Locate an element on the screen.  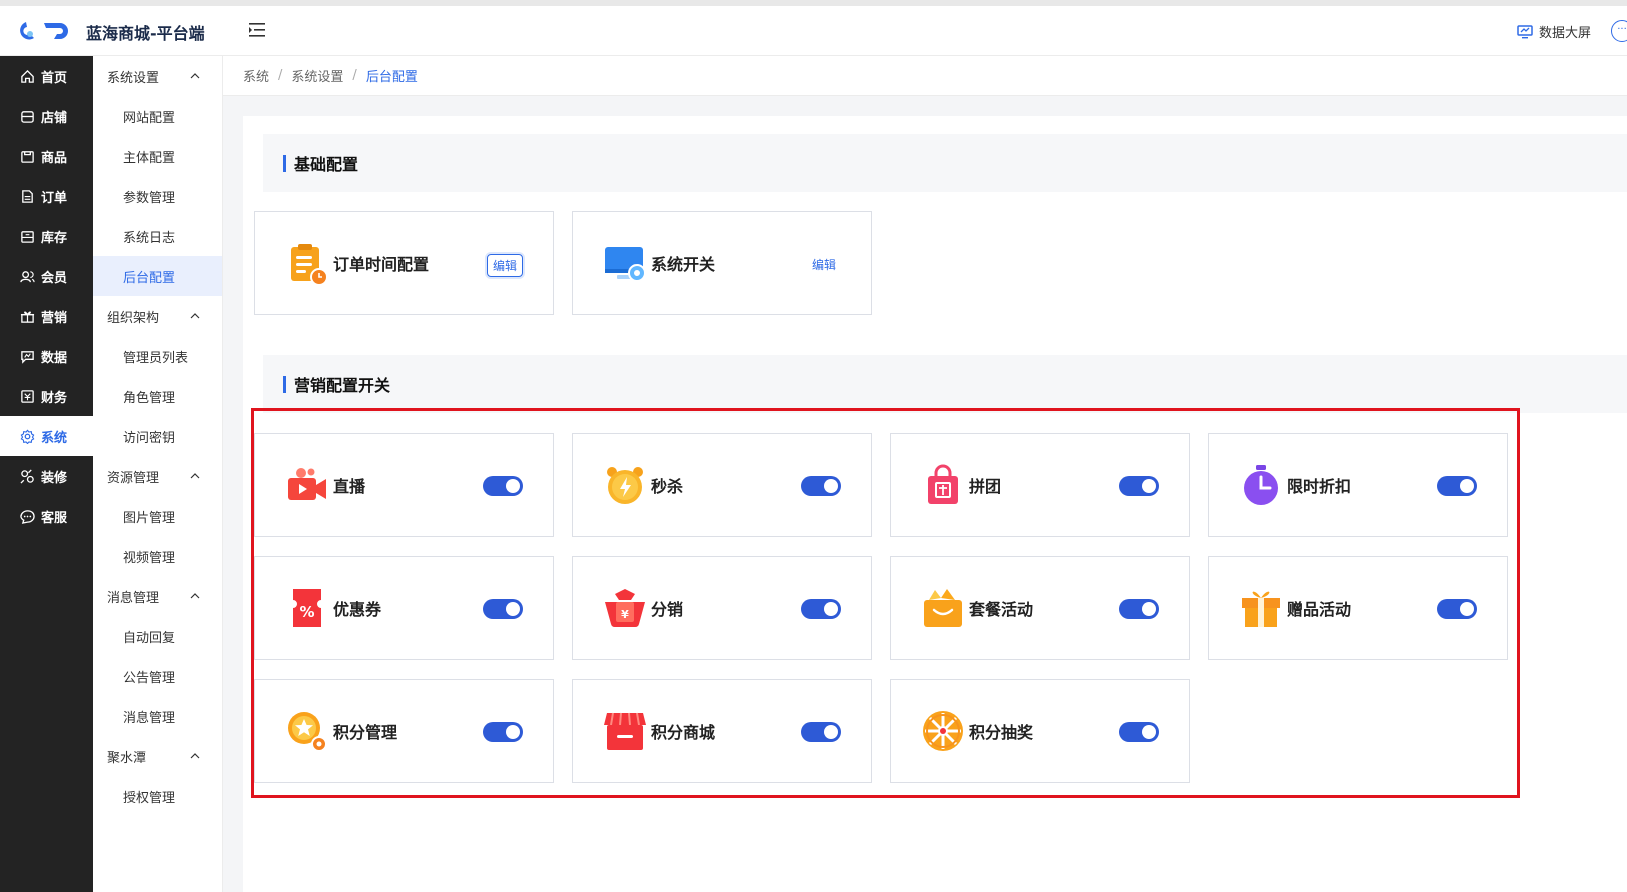
top-bar: 蓝海商城-平台端 数据大屏 ··· is located at coordinates (813, 28).